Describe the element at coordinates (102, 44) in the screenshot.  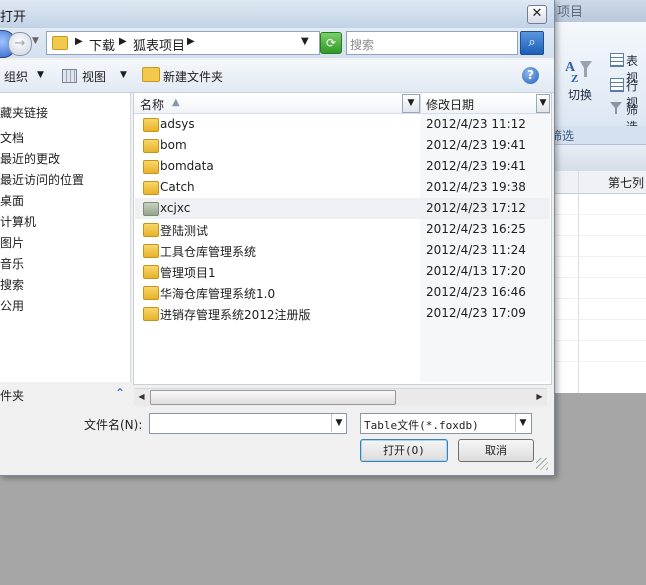
I see `breadcrumb-downloads: 下载` at that location.